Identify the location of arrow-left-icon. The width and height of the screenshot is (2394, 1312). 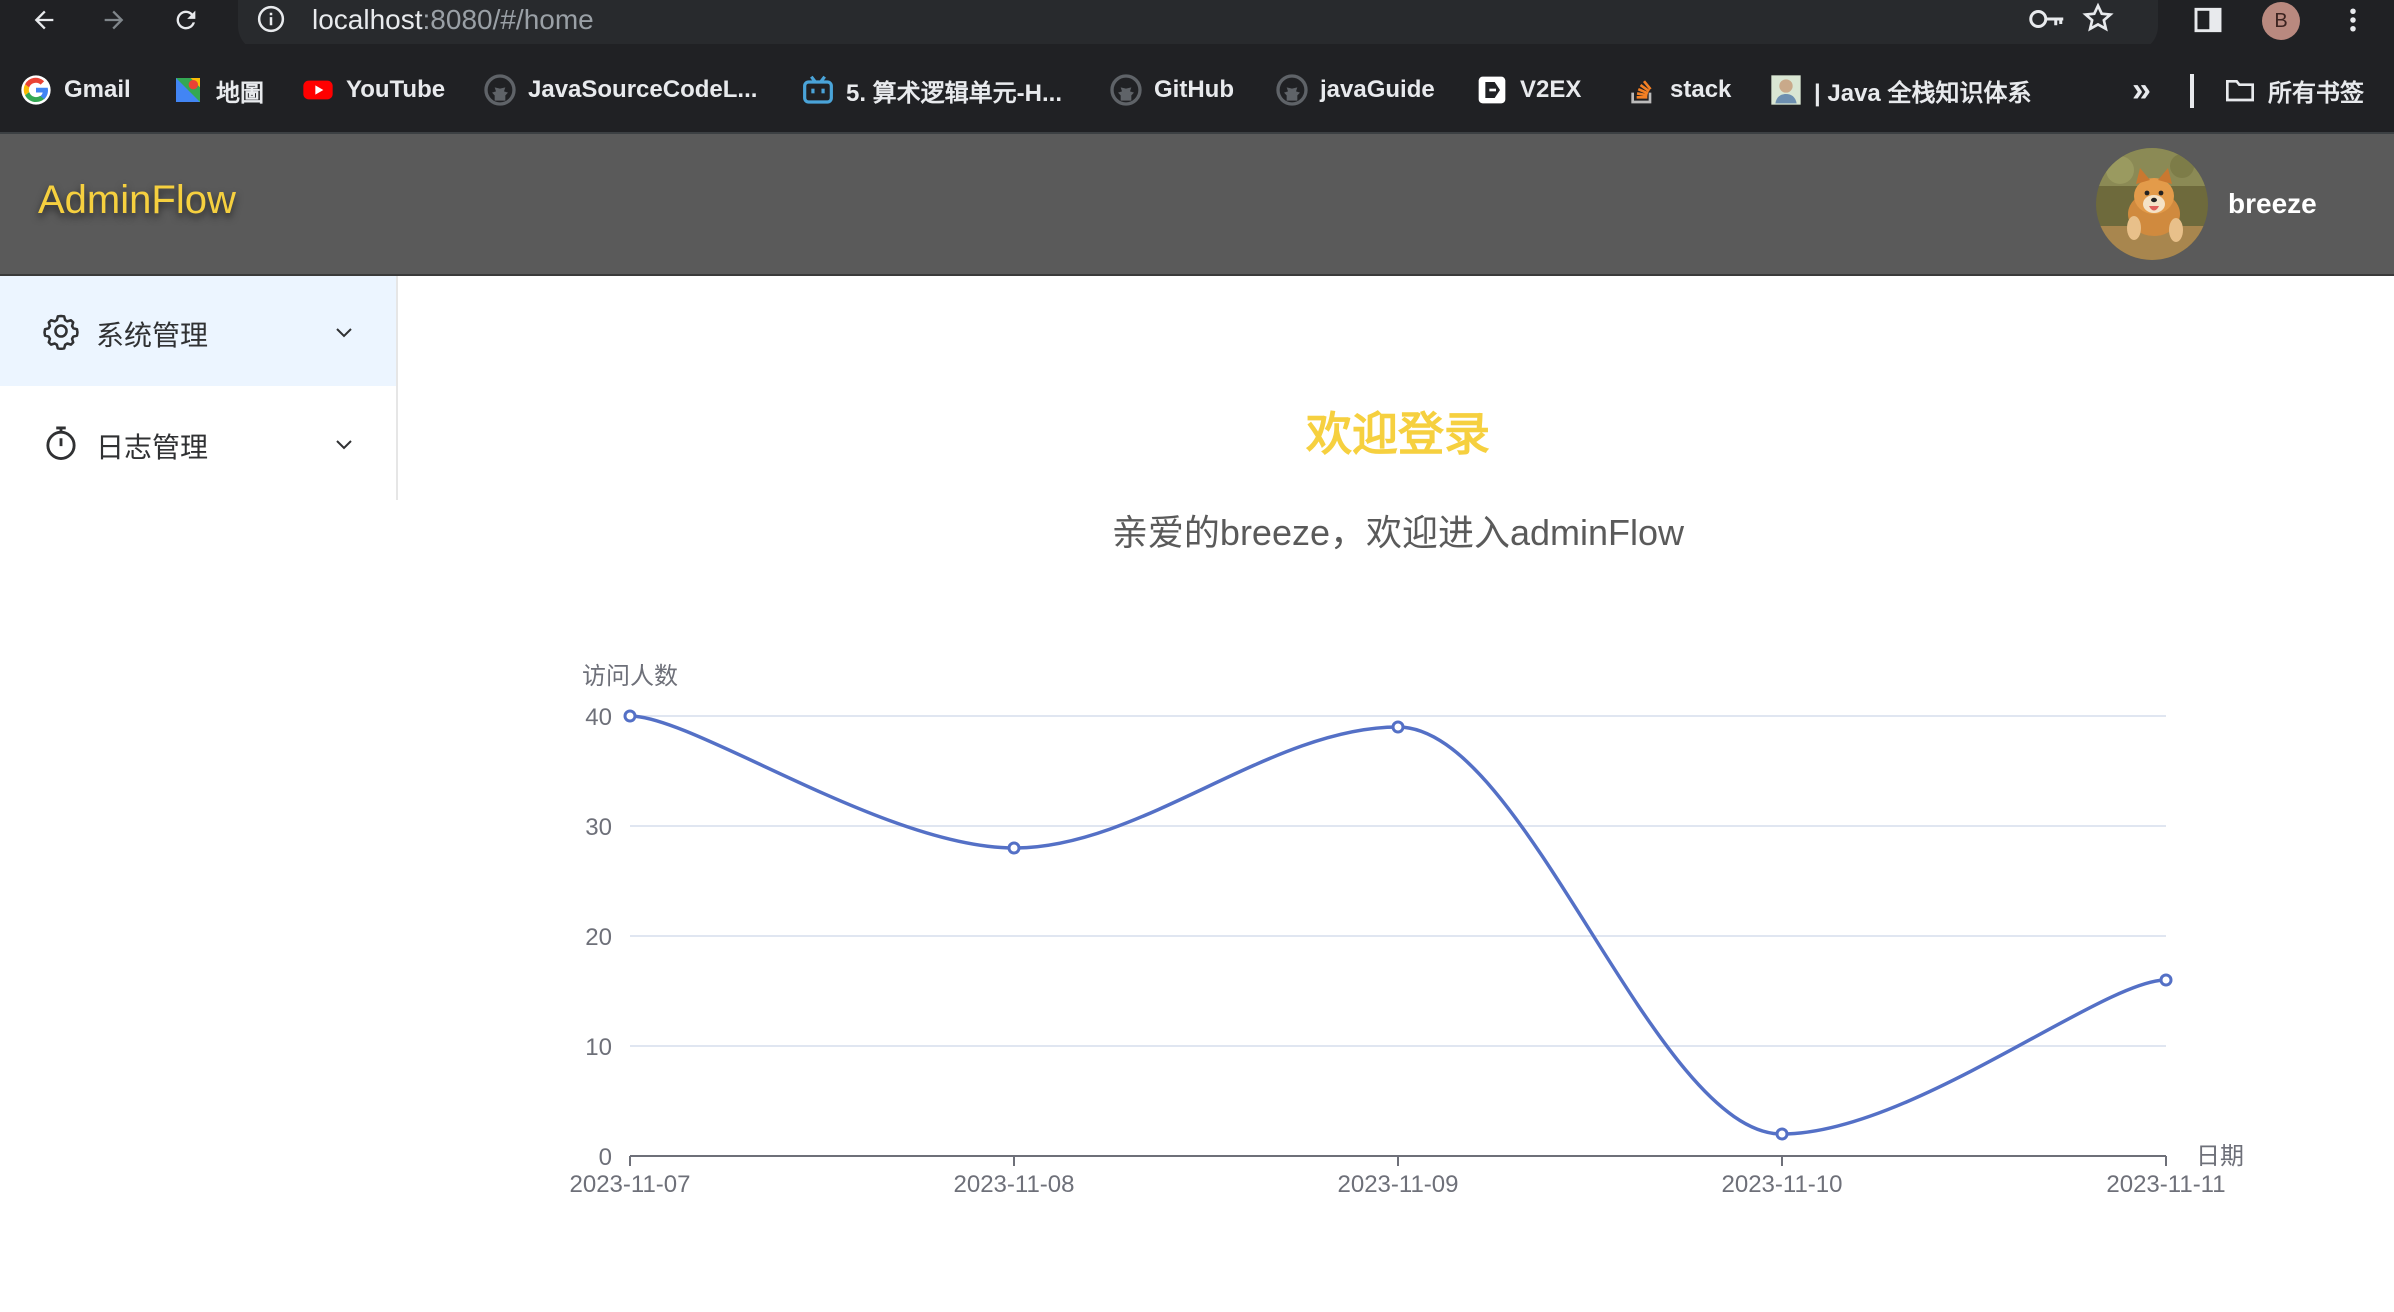
(44, 20).